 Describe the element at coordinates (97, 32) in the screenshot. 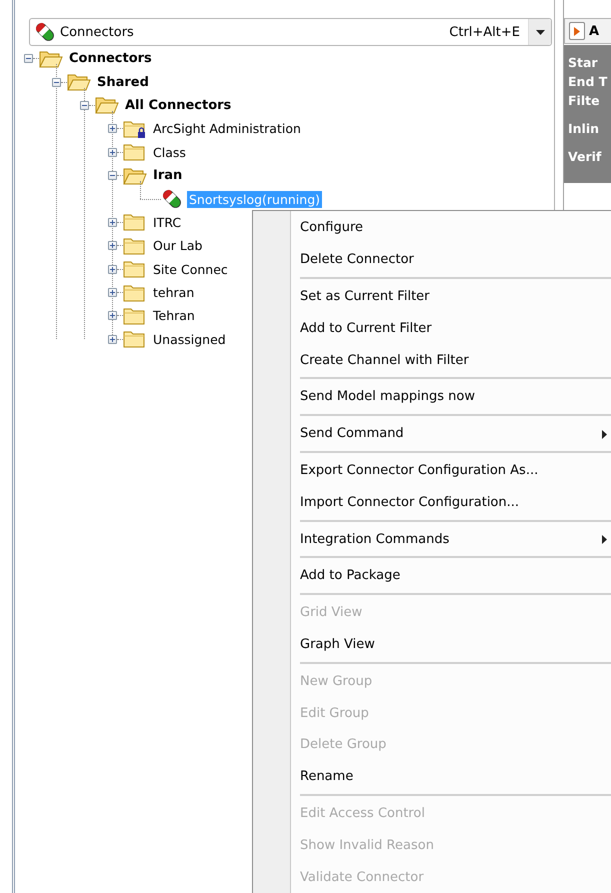

I see `selector-label: Connectors` at that location.